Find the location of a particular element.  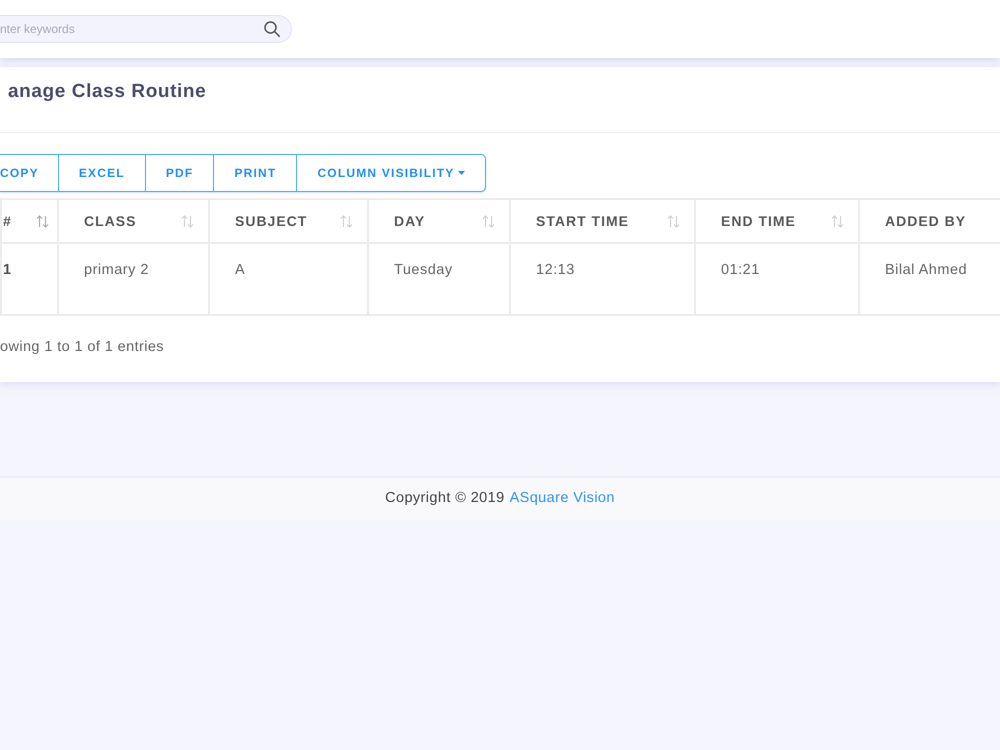

column-header: END TIME is located at coordinates (758, 221).